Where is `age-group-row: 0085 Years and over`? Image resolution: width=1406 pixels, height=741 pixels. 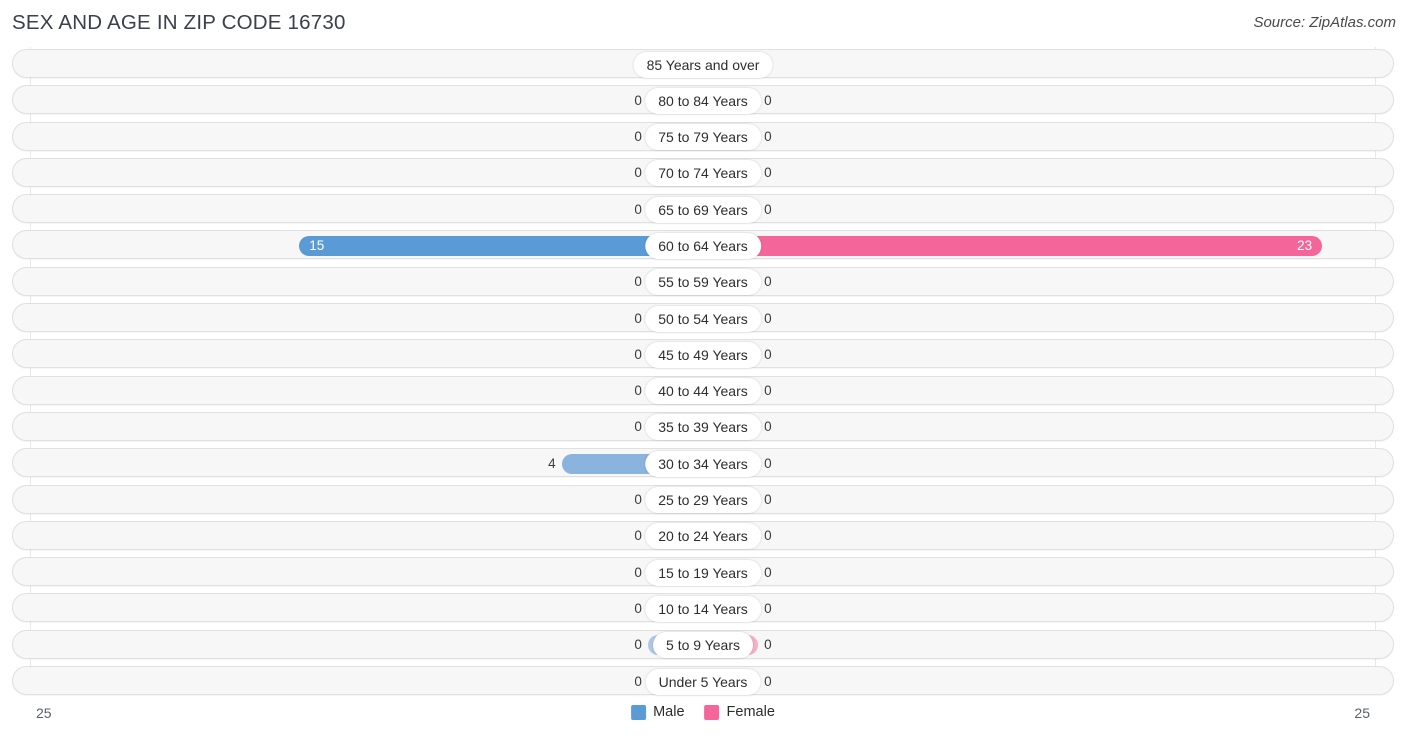 age-group-row: 0085 Years and over is located at coordinates (703, 65).